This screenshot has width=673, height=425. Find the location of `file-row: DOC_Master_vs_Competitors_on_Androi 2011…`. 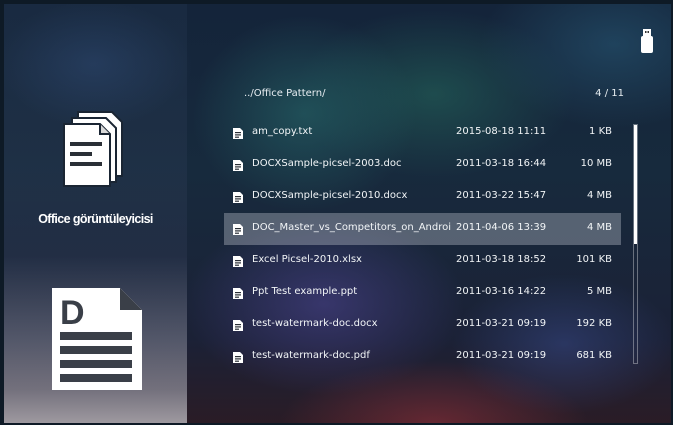

file-row: DOC_Master_vs_Competitors_on_Androi 2011… is located at coordinates (422, 229).